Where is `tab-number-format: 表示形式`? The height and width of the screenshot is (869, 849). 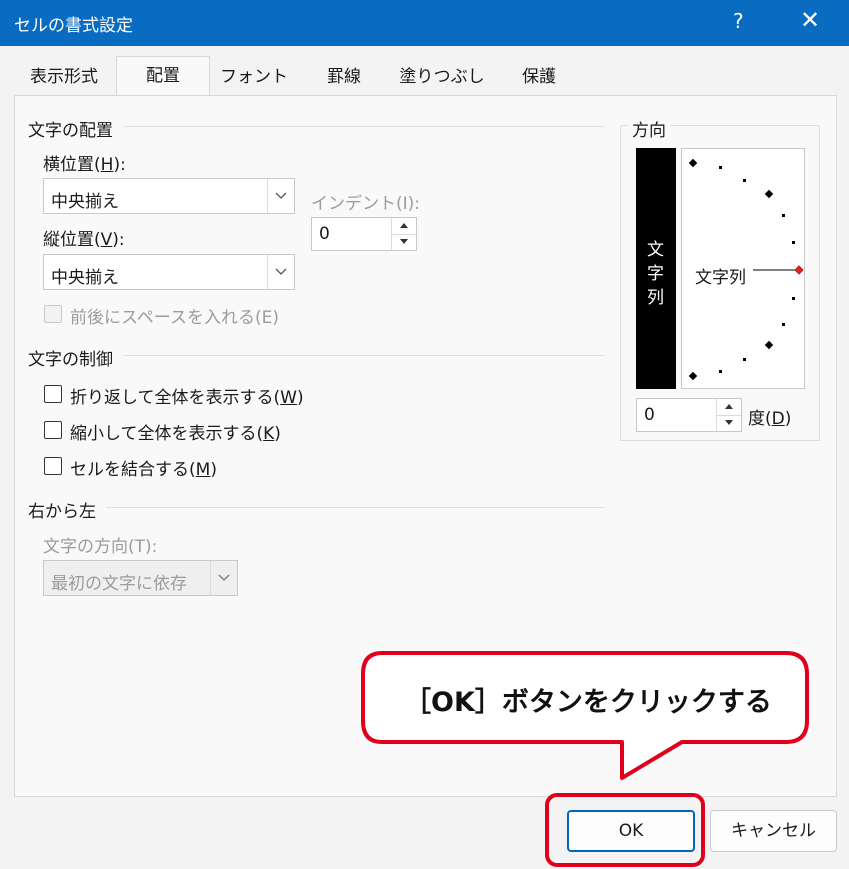 tab-number-format: 表示形式 is located at coordinates (64, 77).